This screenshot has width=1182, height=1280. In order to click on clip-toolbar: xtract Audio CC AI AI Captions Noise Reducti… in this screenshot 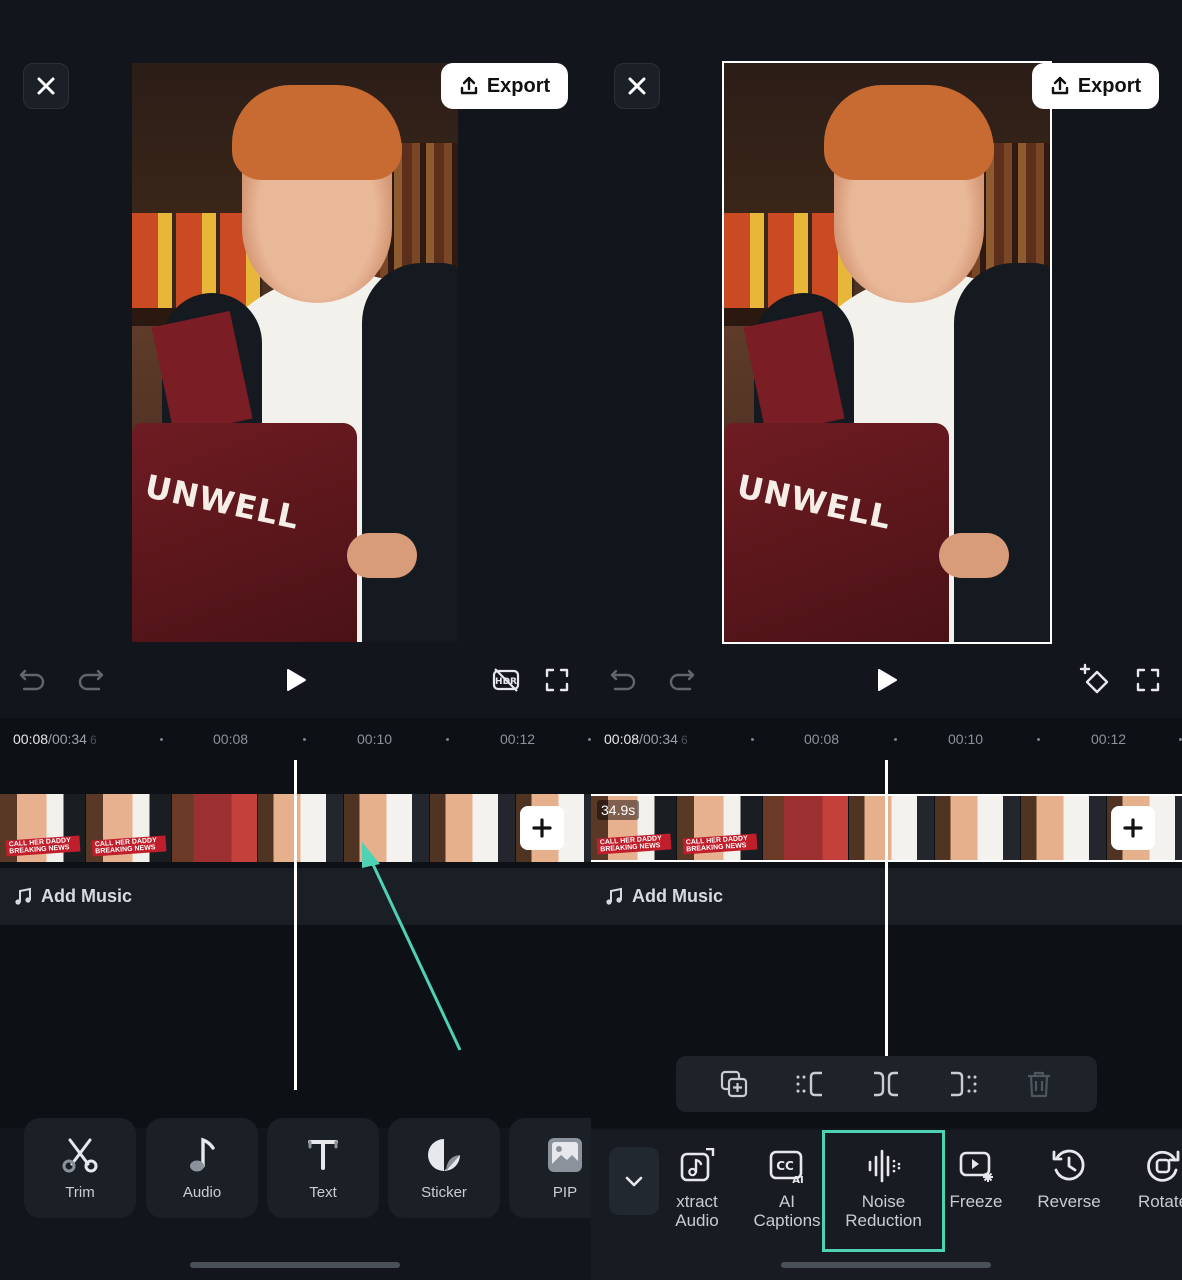, I will do `click(886, 1205)`.